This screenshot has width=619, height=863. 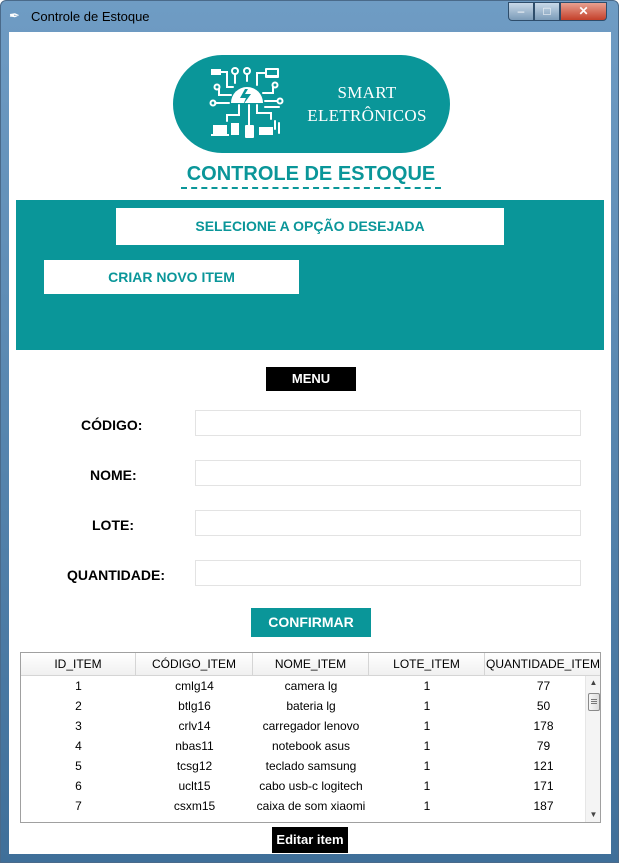 What do you see at coordinates (311, 726) in the screenshot?
I see `cell-nome: carregador lenovo` at bounding box center [311, 726].